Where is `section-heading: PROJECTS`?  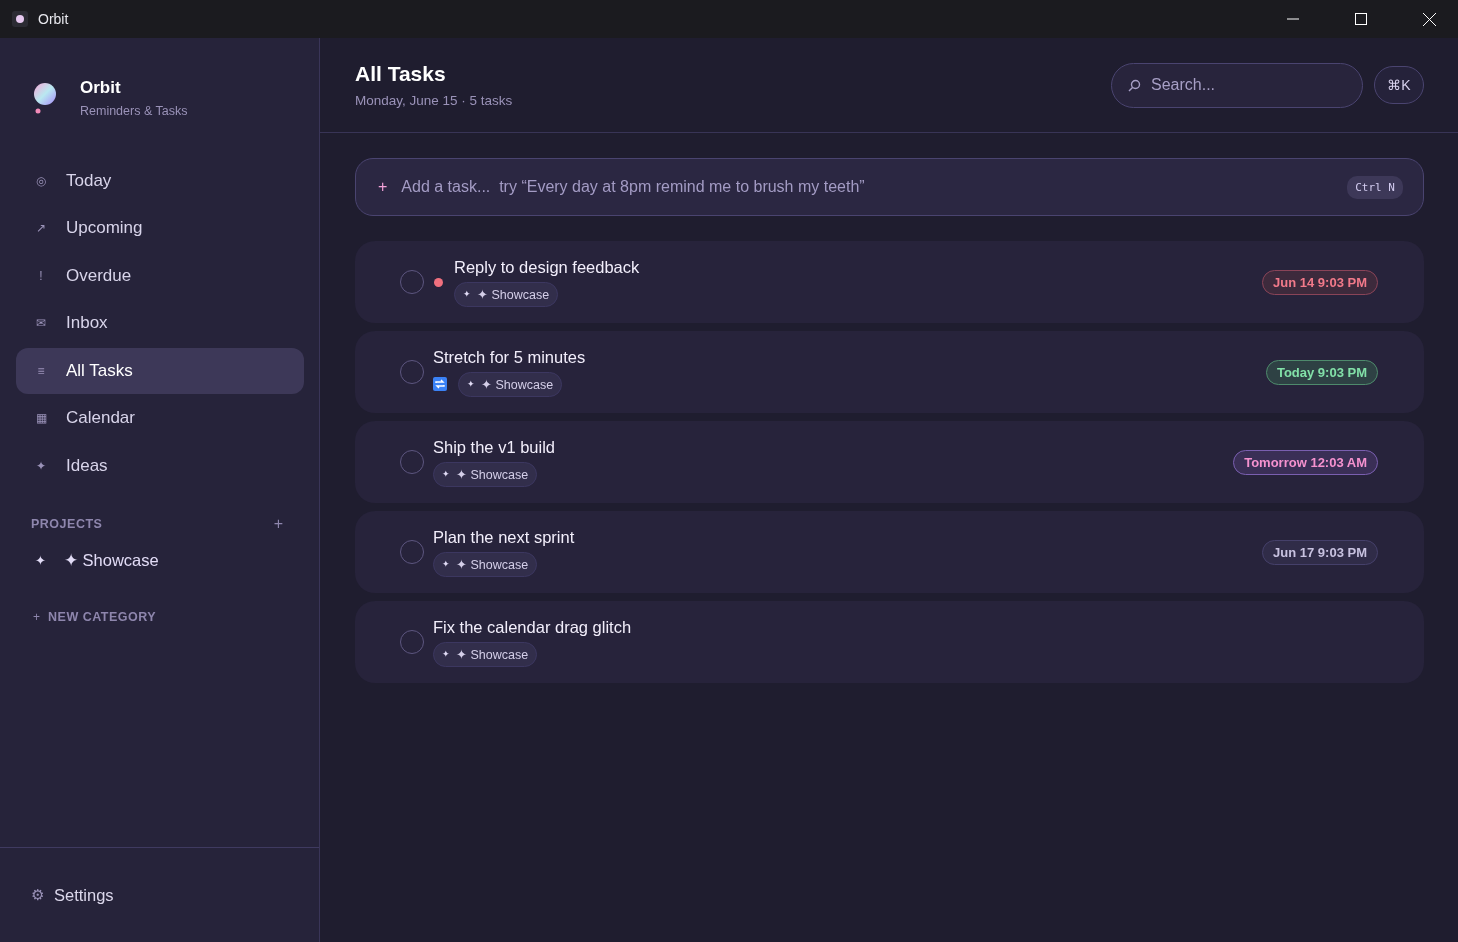 section-heading: PROJECTS is located at coordinates (67, 523).